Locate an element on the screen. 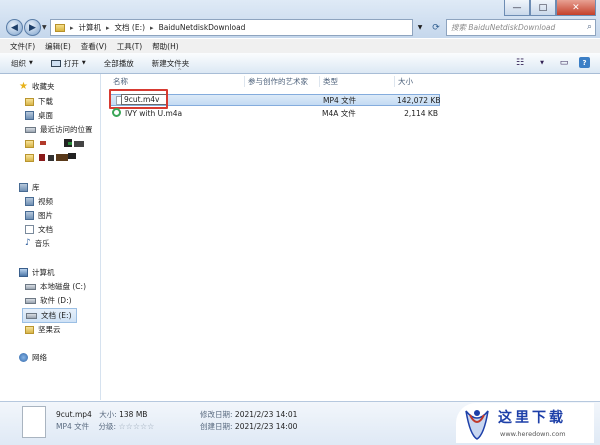 This screenshot has height=445, width=600. command-bar: 组织 ▼ 打开 ▼ 全部播放 新建文件夹 is located at coordinates (300, 63).